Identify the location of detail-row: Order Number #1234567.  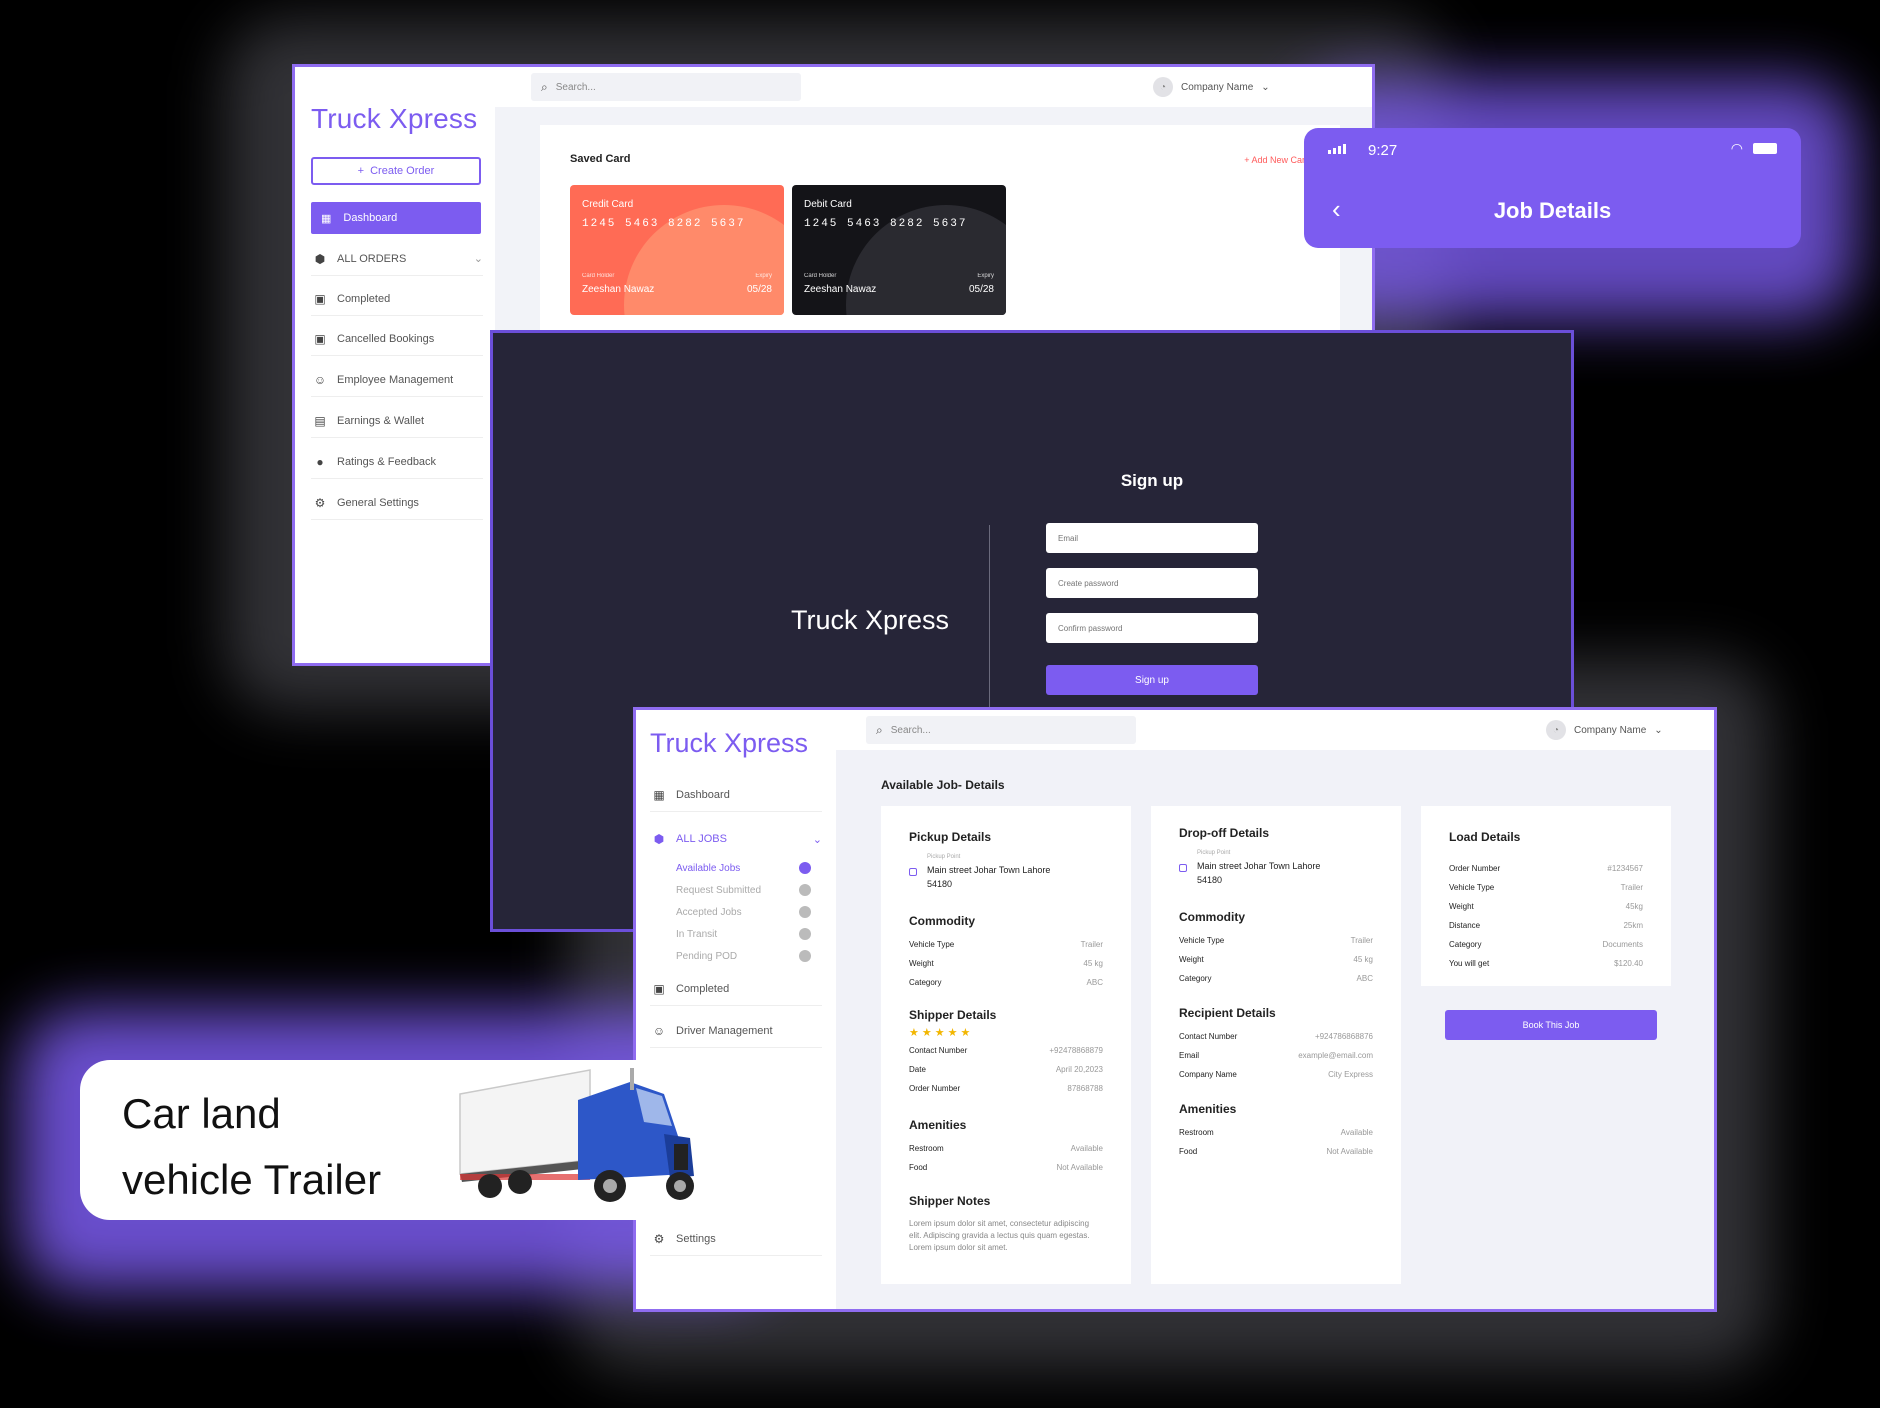
(1546, 868).